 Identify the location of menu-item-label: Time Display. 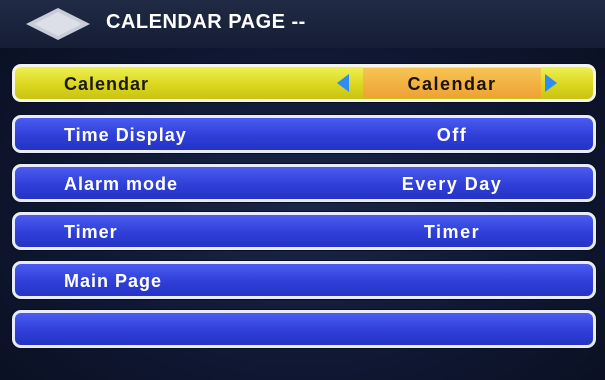
(125, 135).